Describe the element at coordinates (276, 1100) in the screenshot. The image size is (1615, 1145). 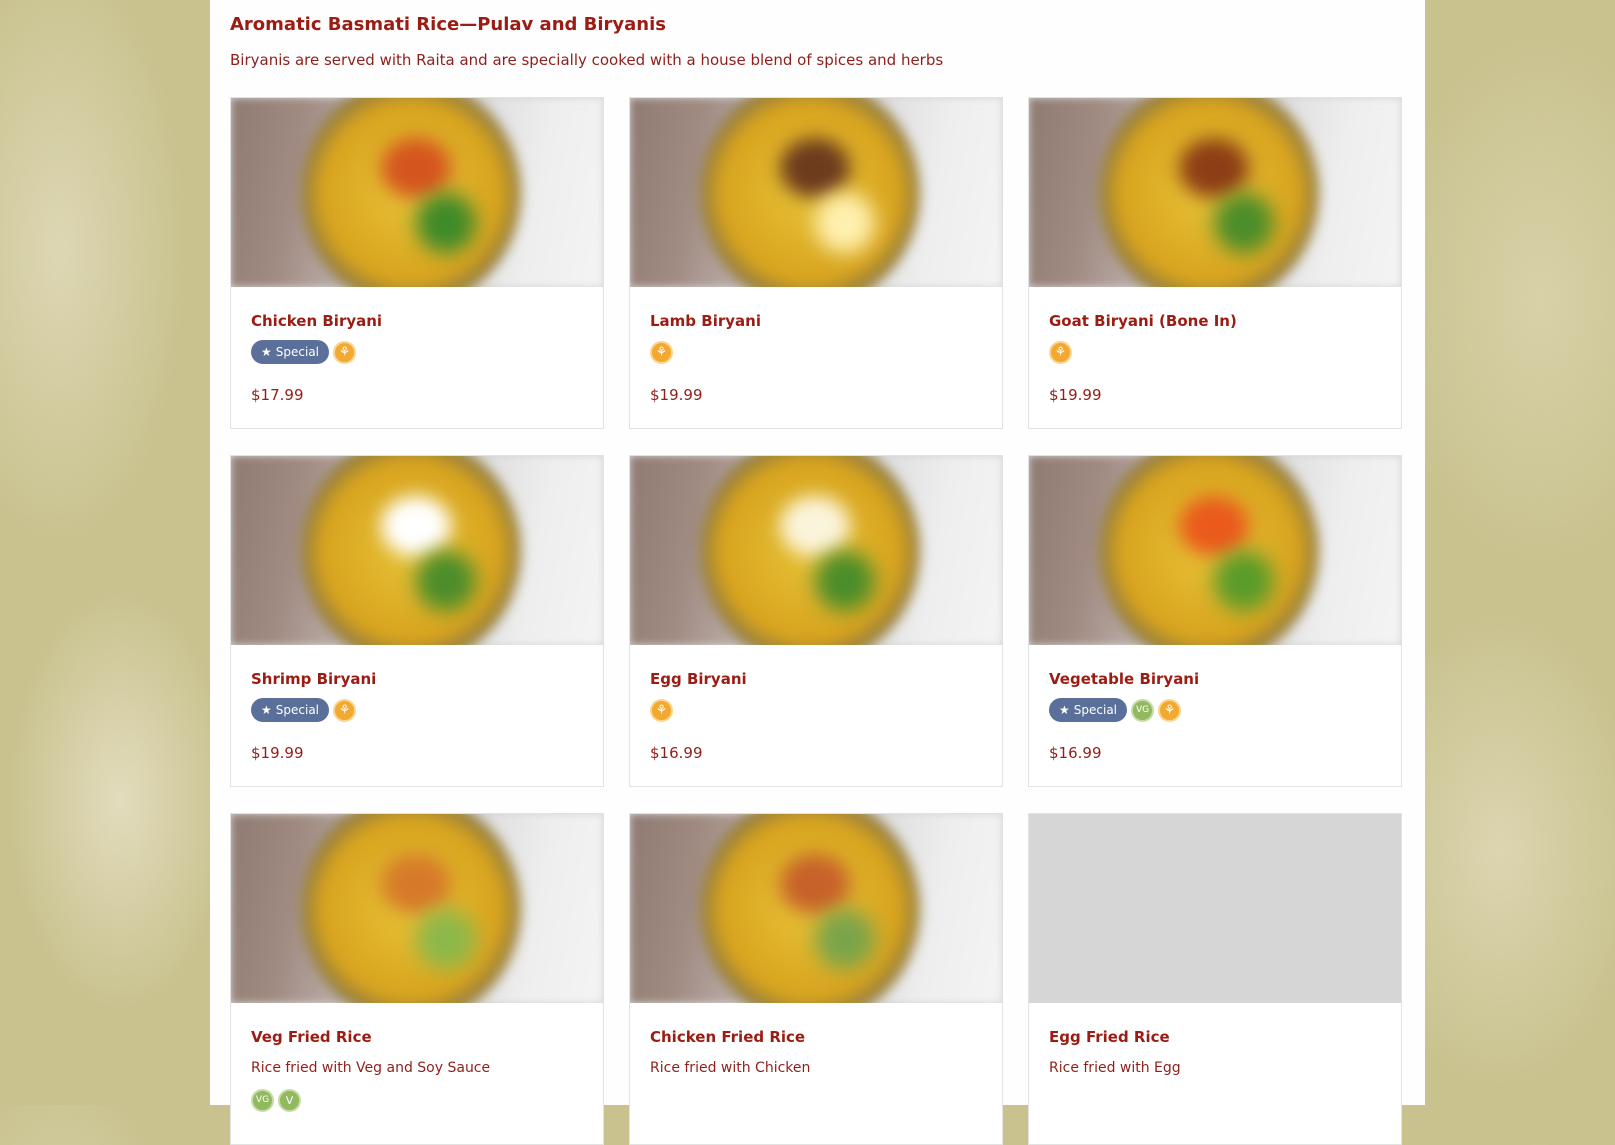
I see `dietary-tags: VG V` at that location.